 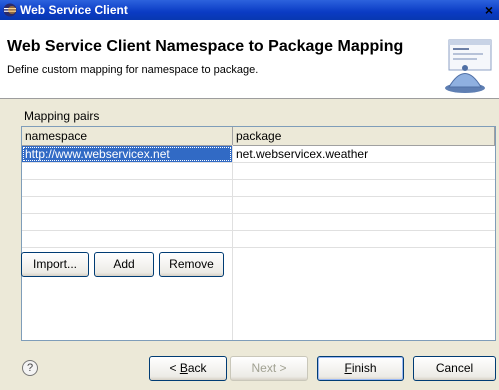 What do you see at coordinates (174, 368) in the screenshot?
I see `back-prefix: <` at bounding box center [174, 368].